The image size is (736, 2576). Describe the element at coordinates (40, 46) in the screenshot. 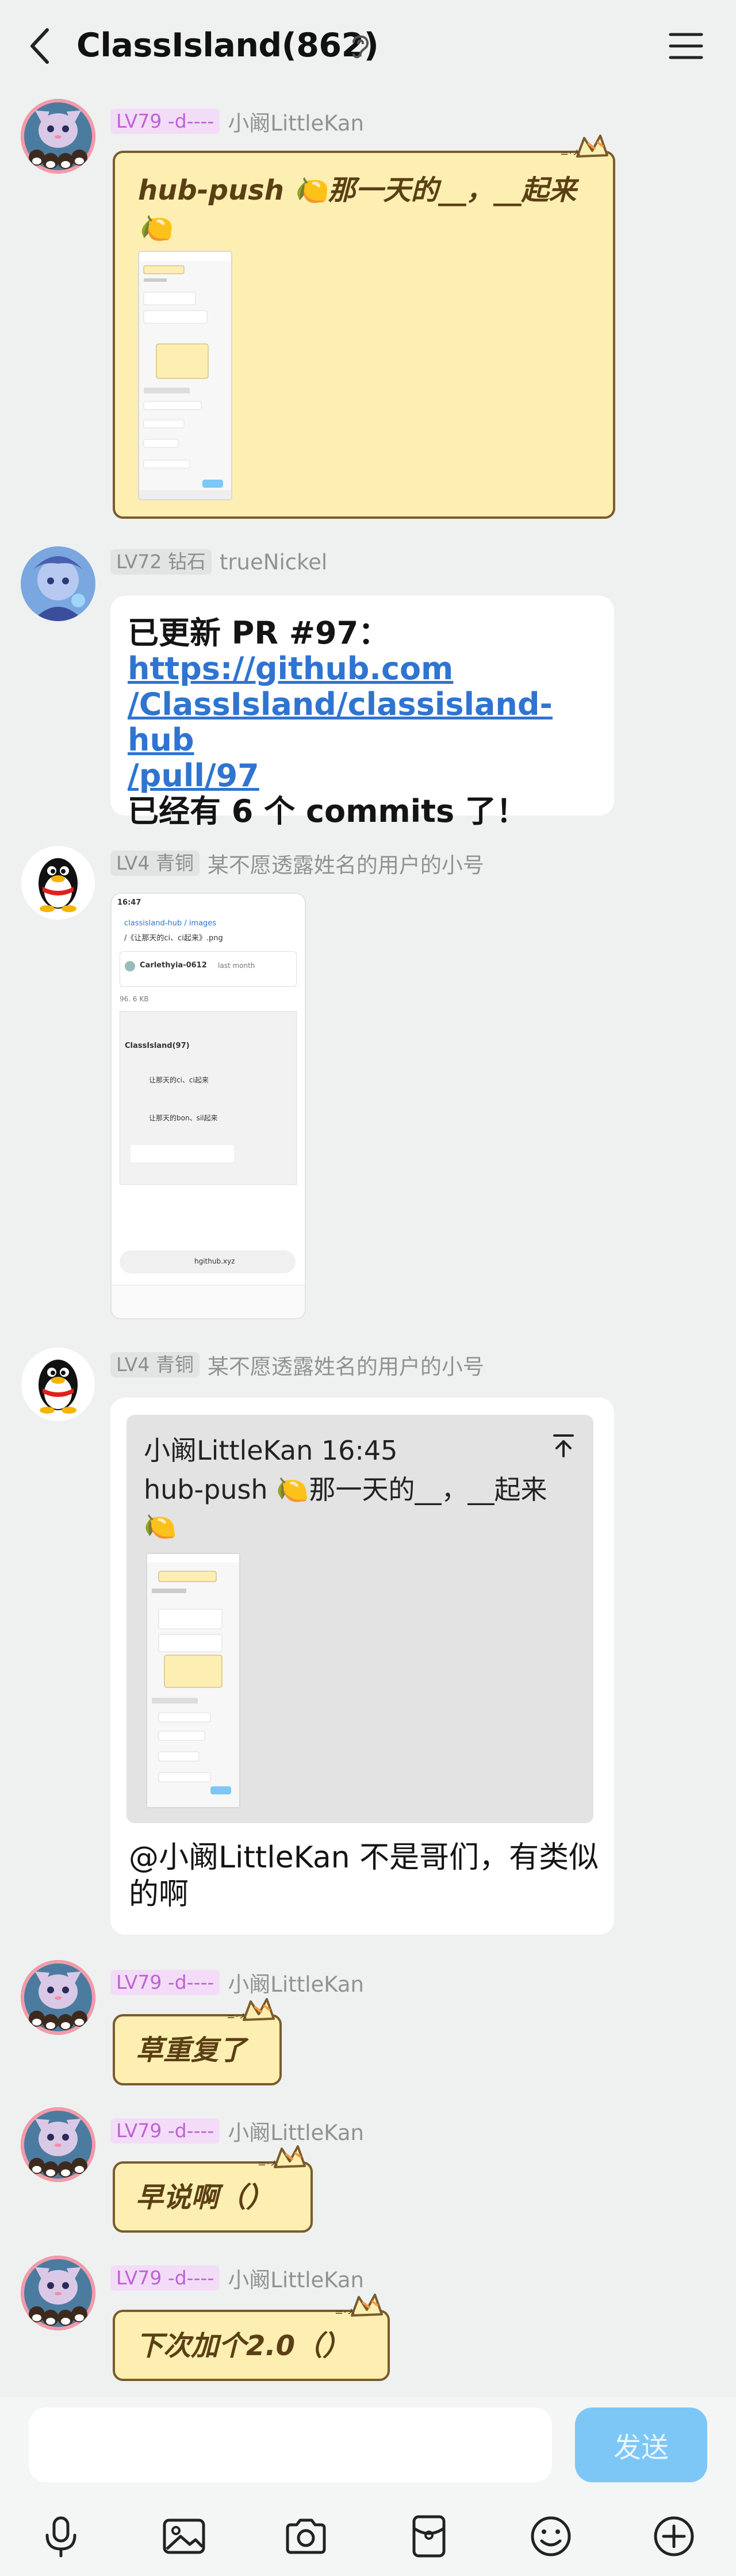

I see `back-arrow-icon` at that location.